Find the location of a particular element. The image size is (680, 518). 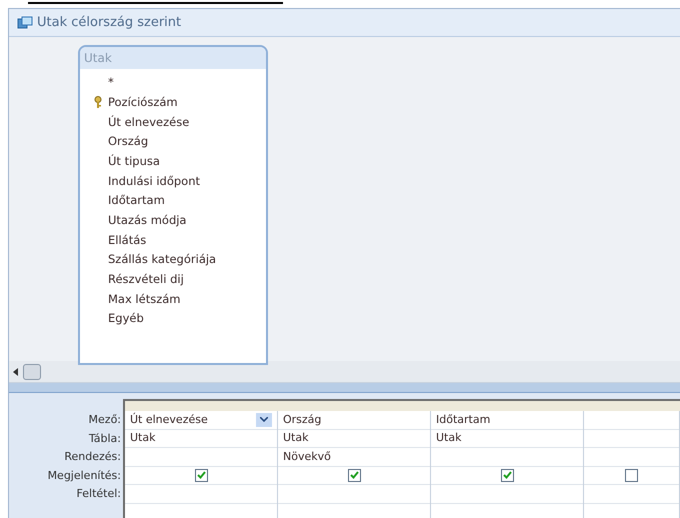

field-name: Szállás kategóriája is located at coordinates (162, 260).